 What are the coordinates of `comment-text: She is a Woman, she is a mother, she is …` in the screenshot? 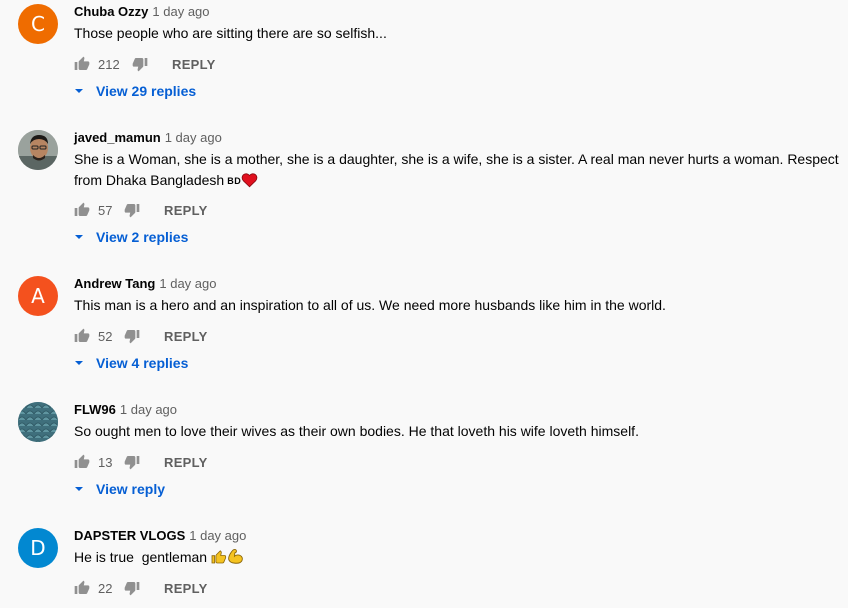 It's located at (459, 170).